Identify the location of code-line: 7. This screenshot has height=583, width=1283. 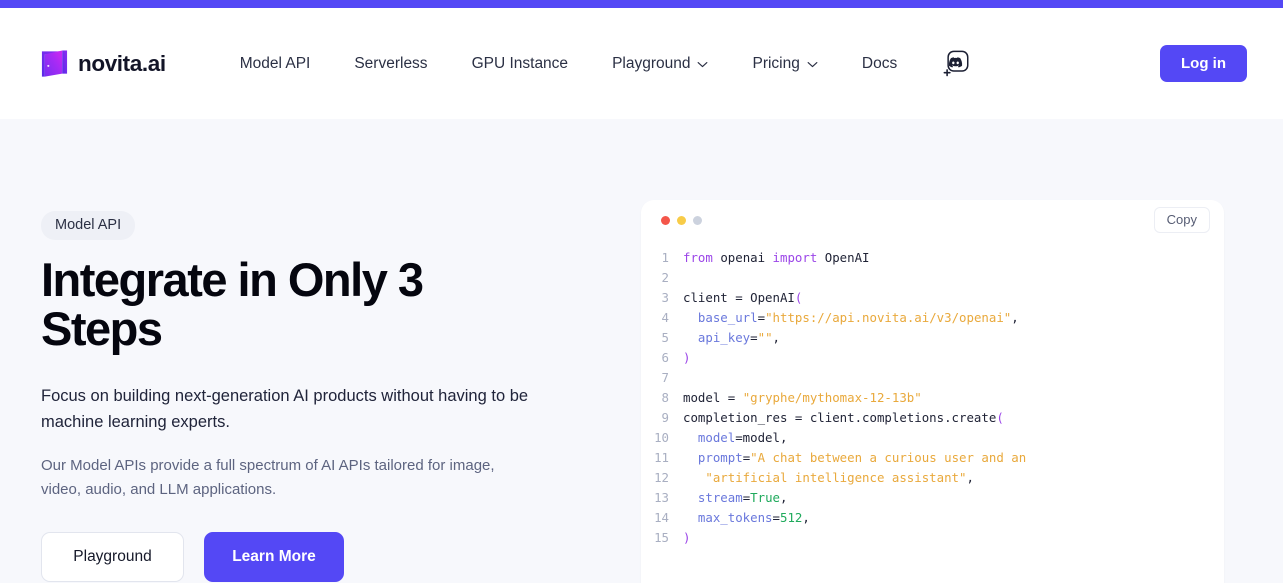
(932, 378).